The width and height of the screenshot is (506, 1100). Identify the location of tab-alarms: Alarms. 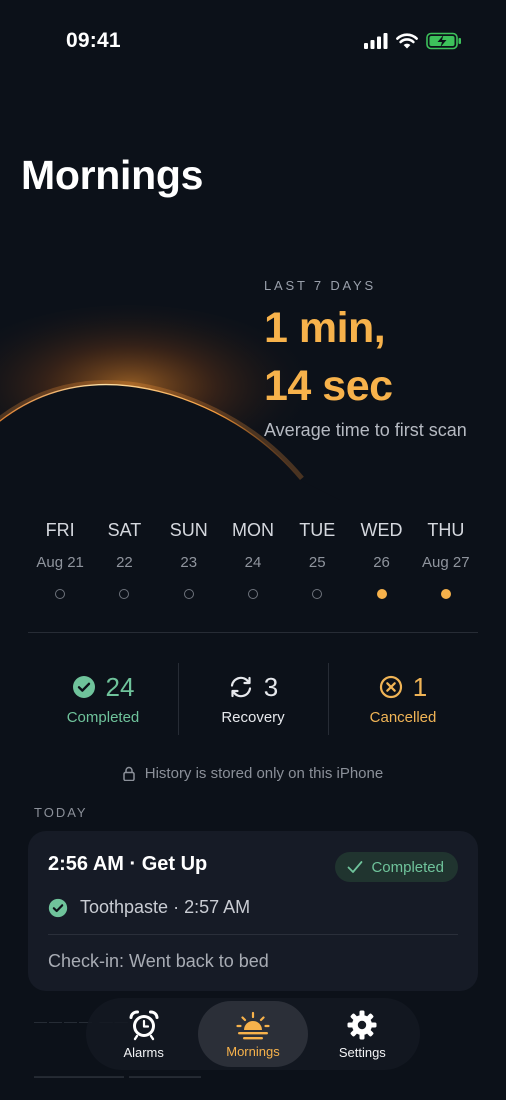
(143, 1034).